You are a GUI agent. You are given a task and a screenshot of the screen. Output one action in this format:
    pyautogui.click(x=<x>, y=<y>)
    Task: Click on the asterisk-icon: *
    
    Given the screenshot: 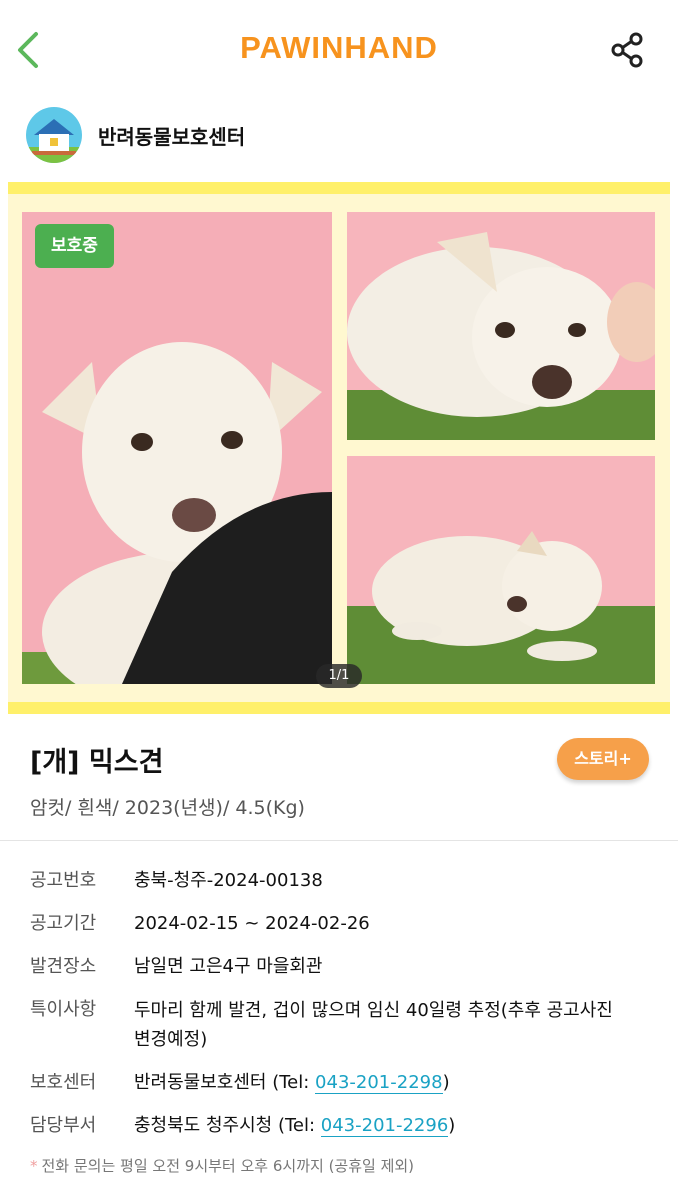 What is the action you would take?
    pyautogui.click(x=34, y=1166)
    